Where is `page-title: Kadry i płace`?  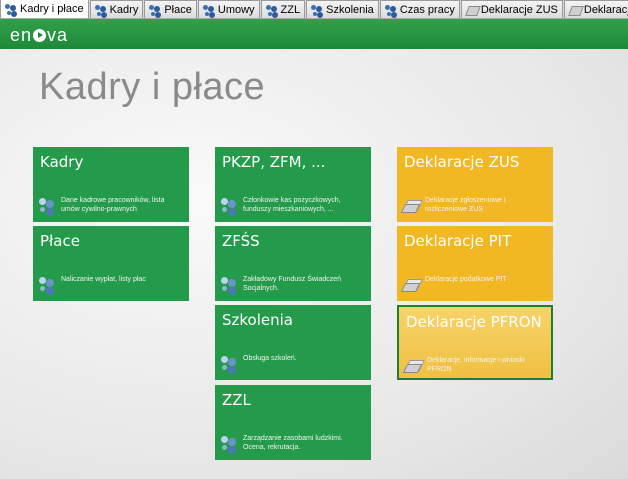
page-title: Kadry i płace is located at coordinates (152, 87).